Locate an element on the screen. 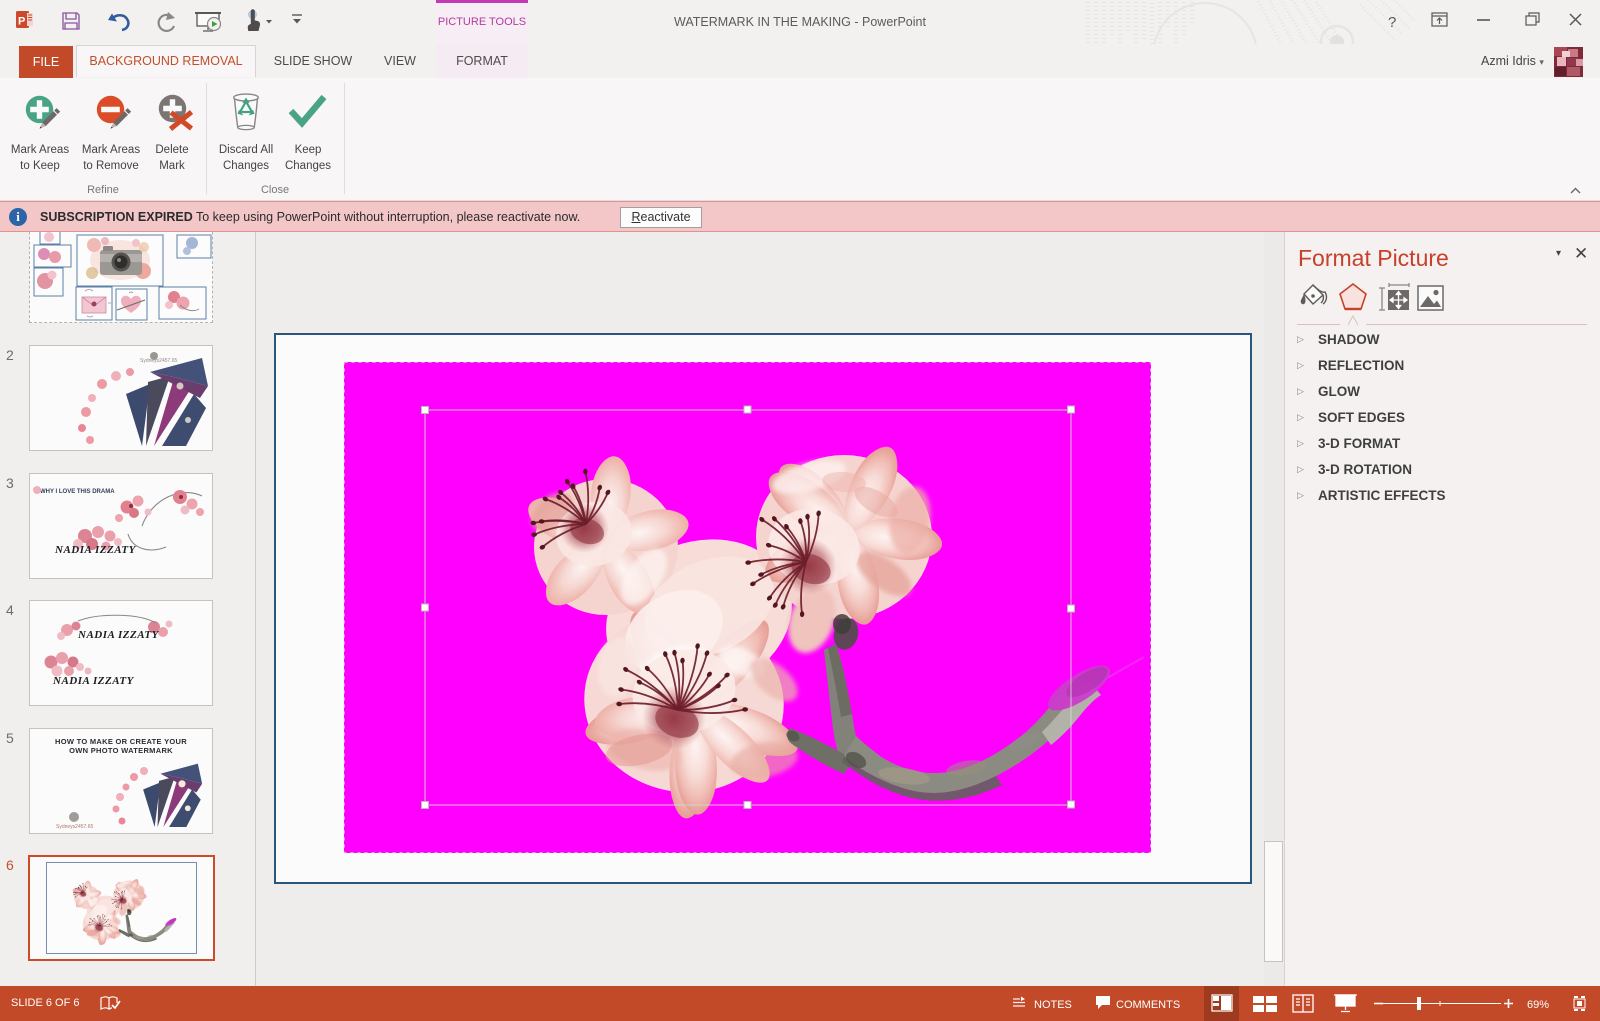 This screenshot has height=1021, width=1600. svg-text: WHY I LOVE THIS DRAMA is located at coordinates (77, 492).